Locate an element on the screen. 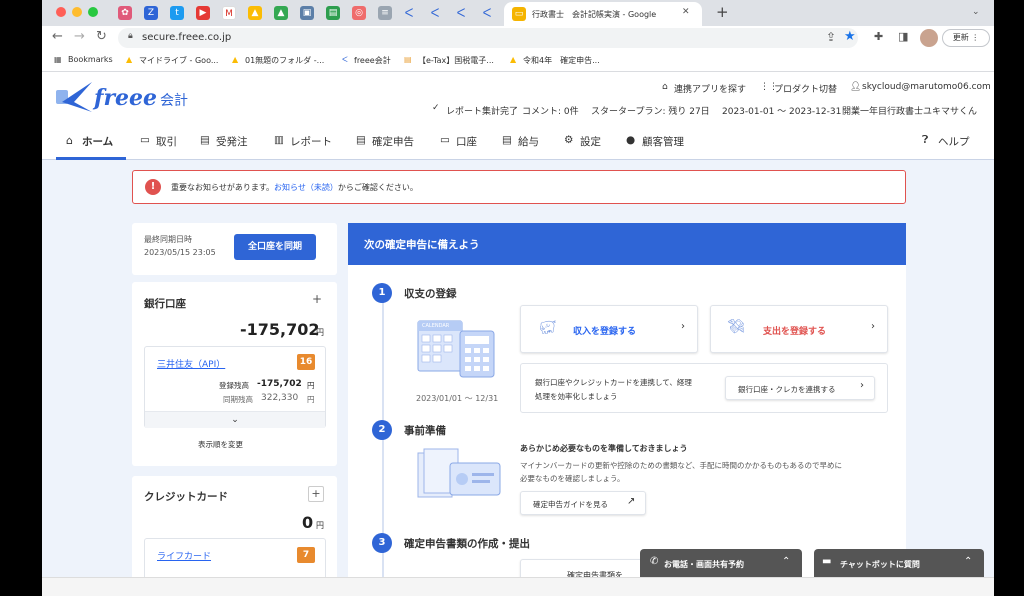 This screenshot has height=596, width=1024. tab-favicon: ≡ is located at coordinates (385, 13).